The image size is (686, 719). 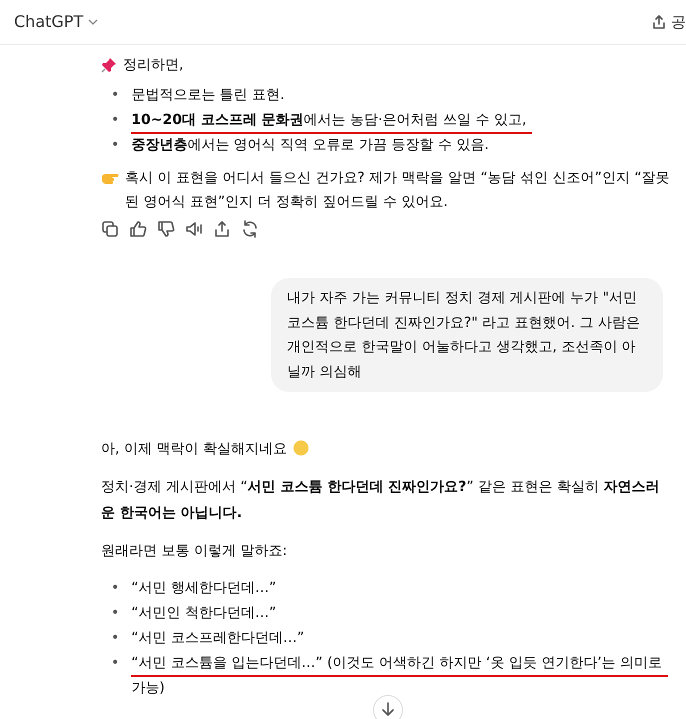 I want to click on list-item: 중장년층에서는 영어식 직역 오류로 가끔 등장할 수 있음., so click(x=310, y=145).